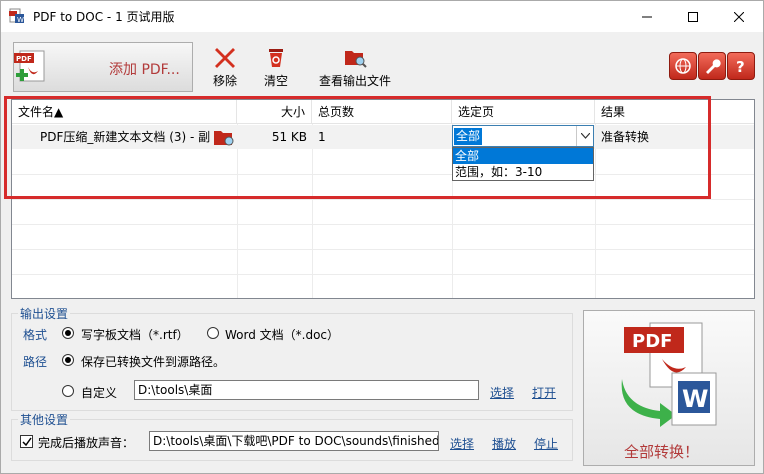  I want to click on add-pdf-icon: PDF, so click(29, 66).